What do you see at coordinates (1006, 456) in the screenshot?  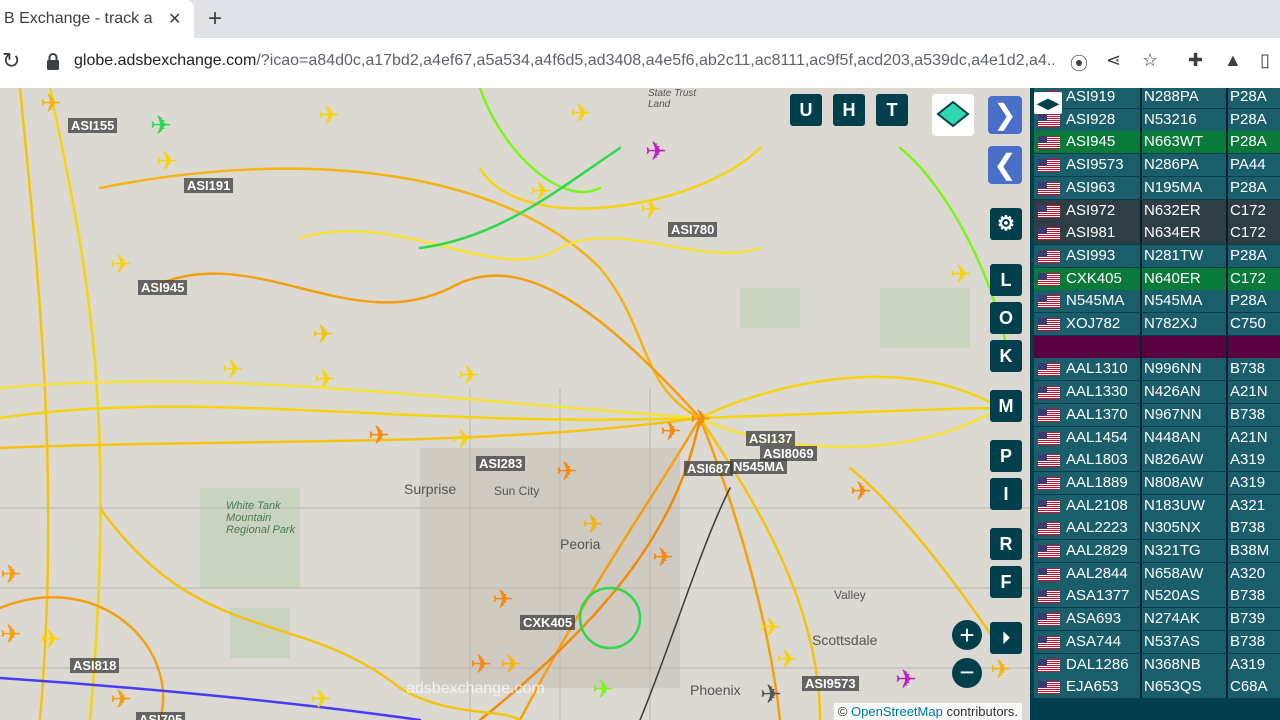 I see `button-p: P` at bounding box center [1006, 456].